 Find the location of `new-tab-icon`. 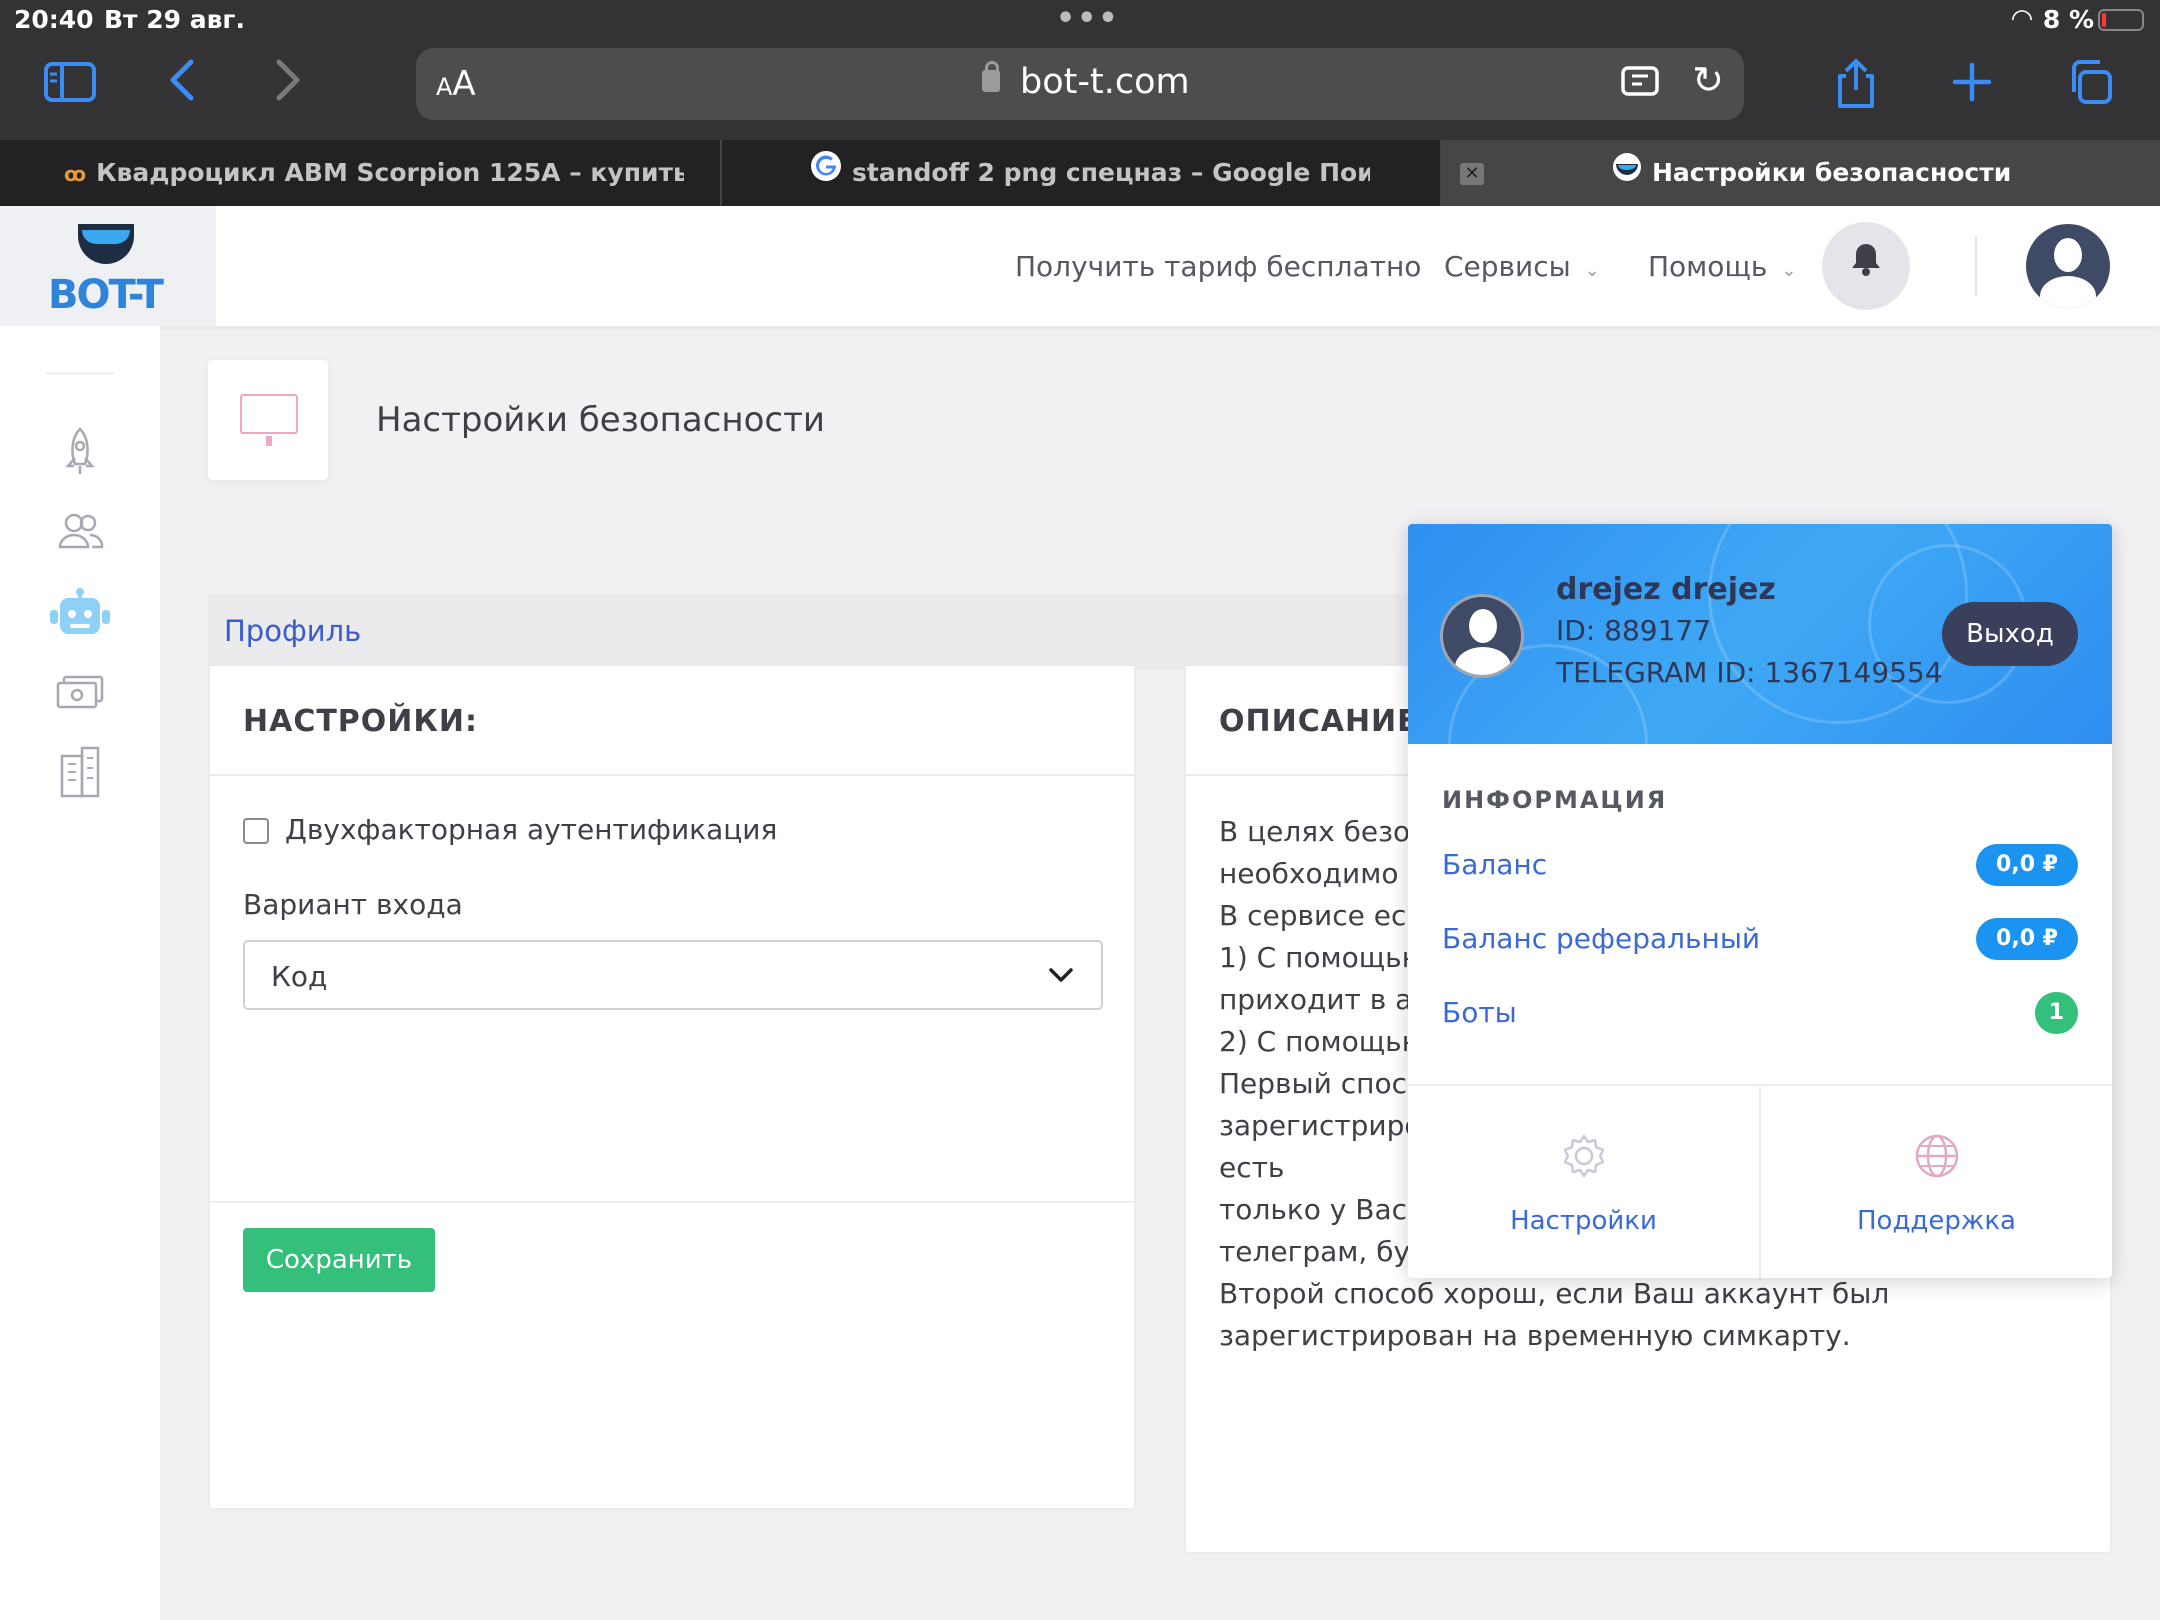

new-tab-icon is located at coordinates (1972, 88).